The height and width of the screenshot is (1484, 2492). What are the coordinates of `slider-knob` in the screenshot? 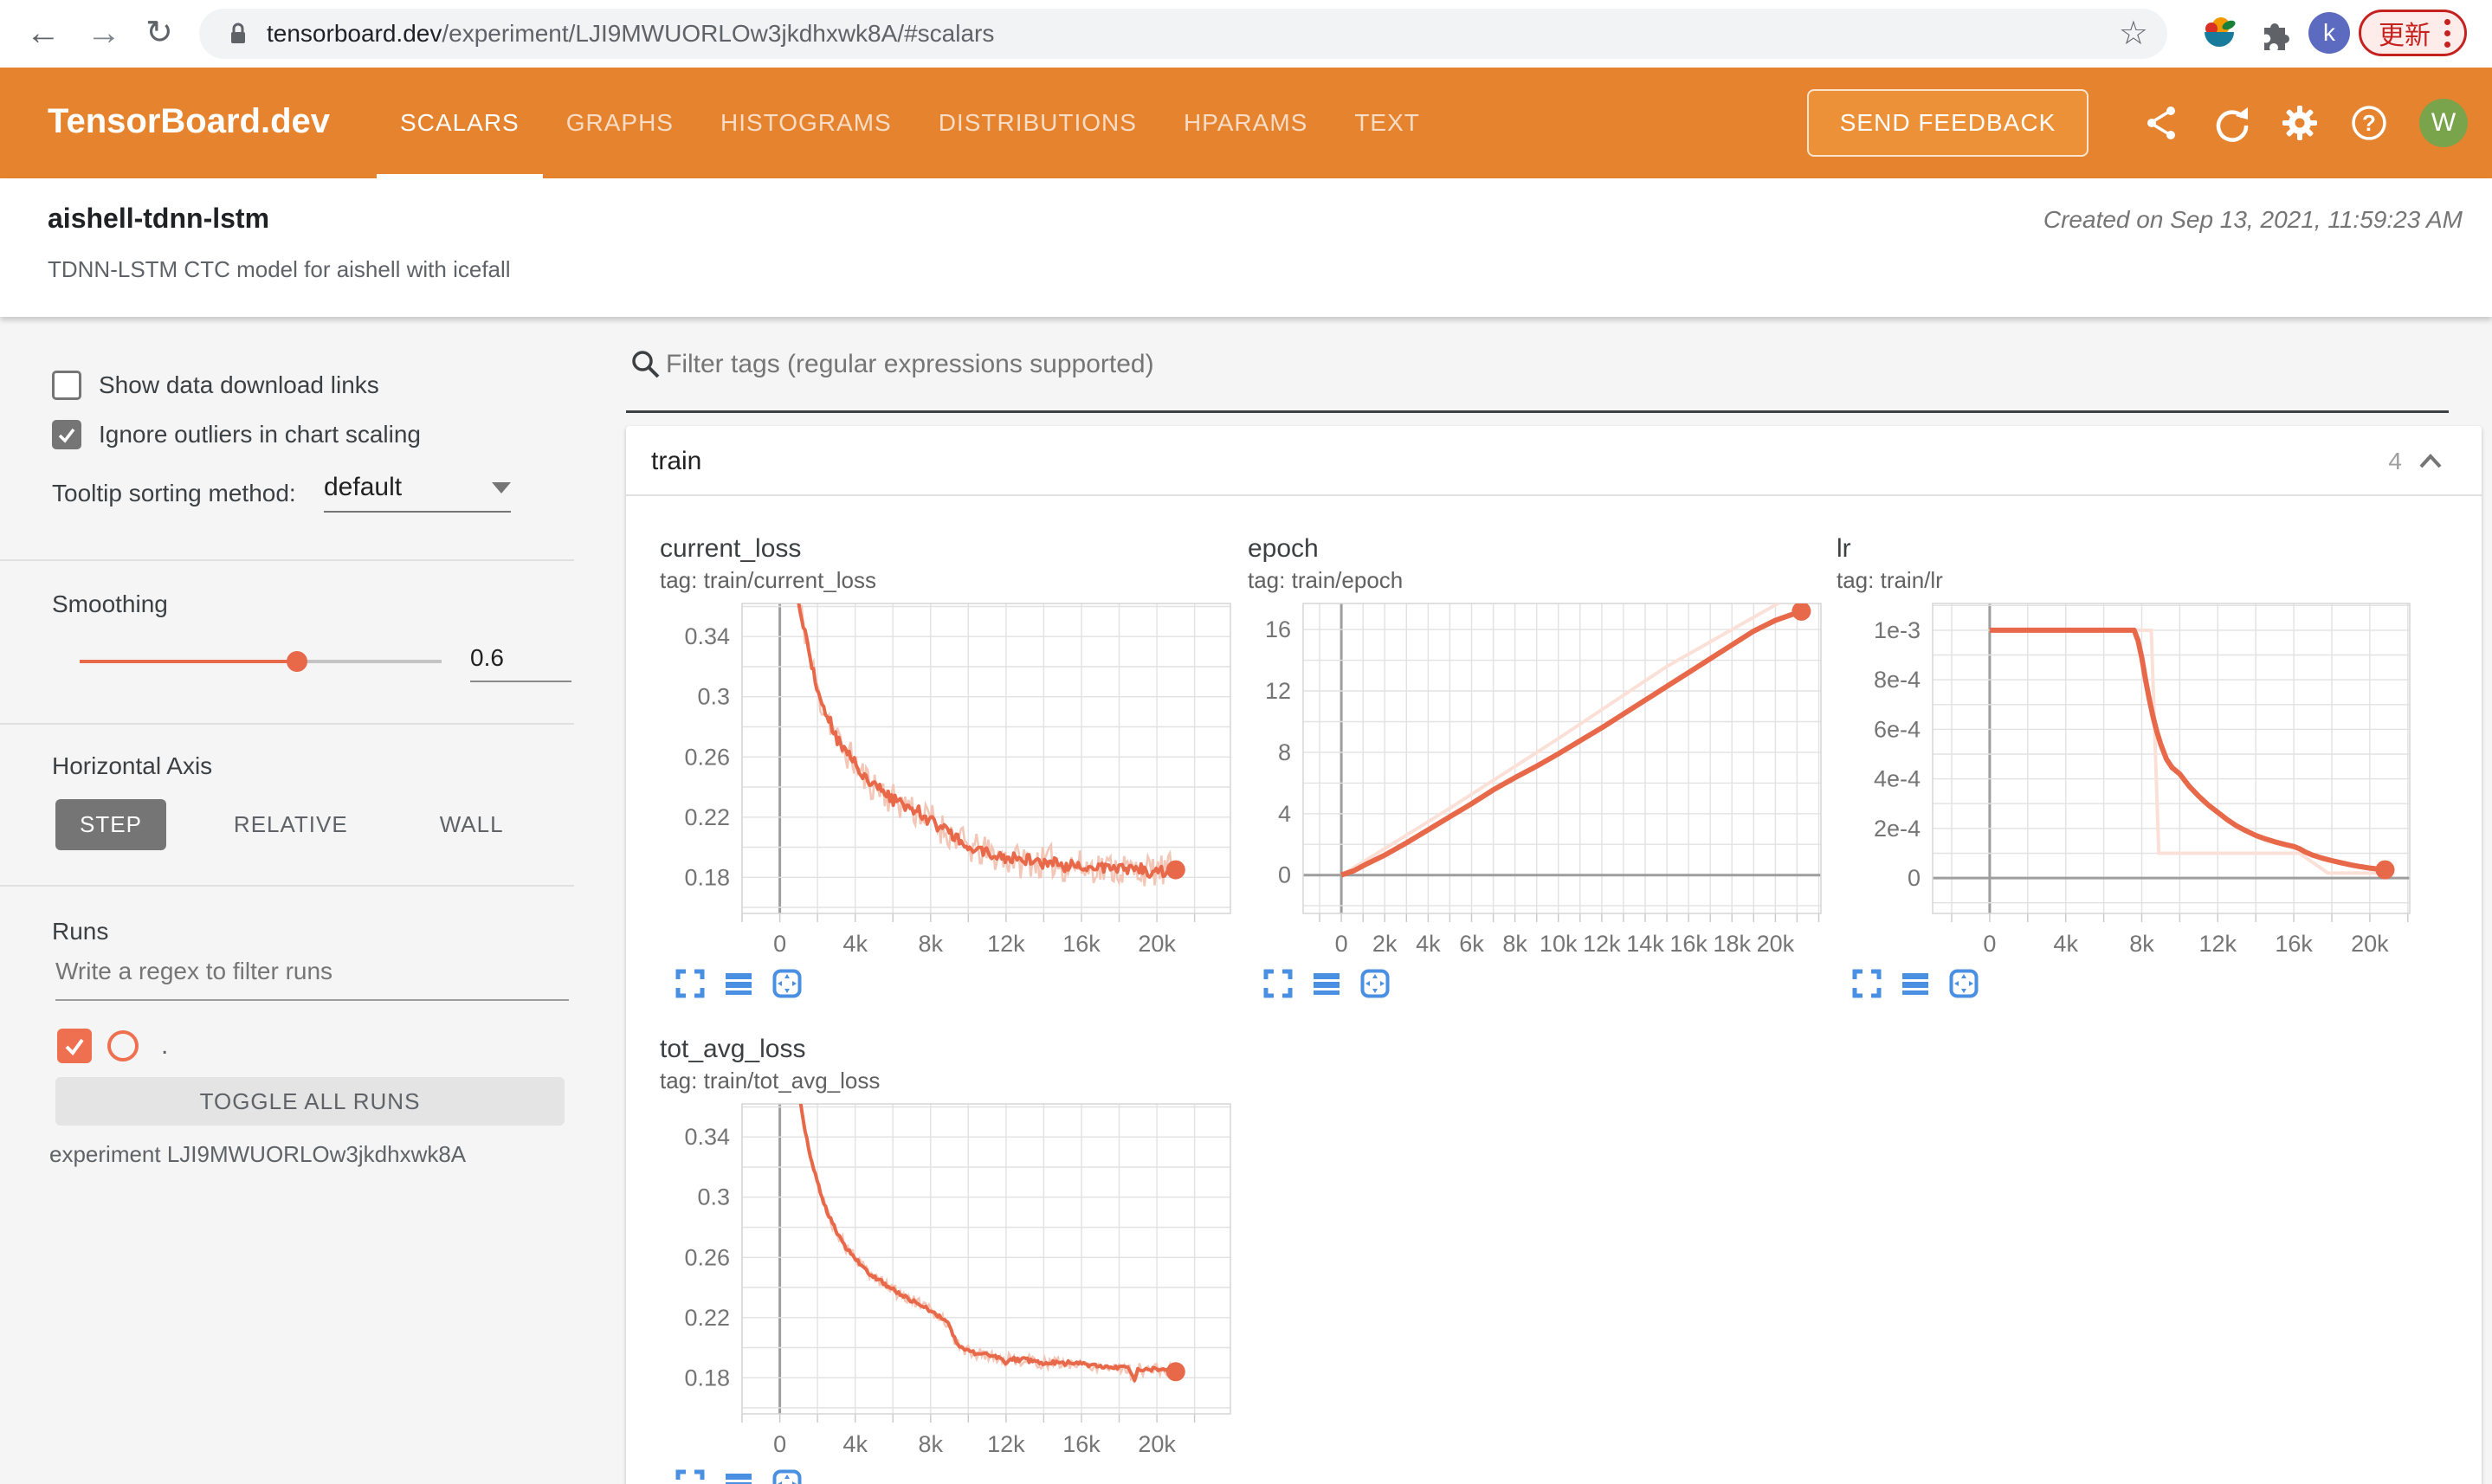 It's located at (296, 661).